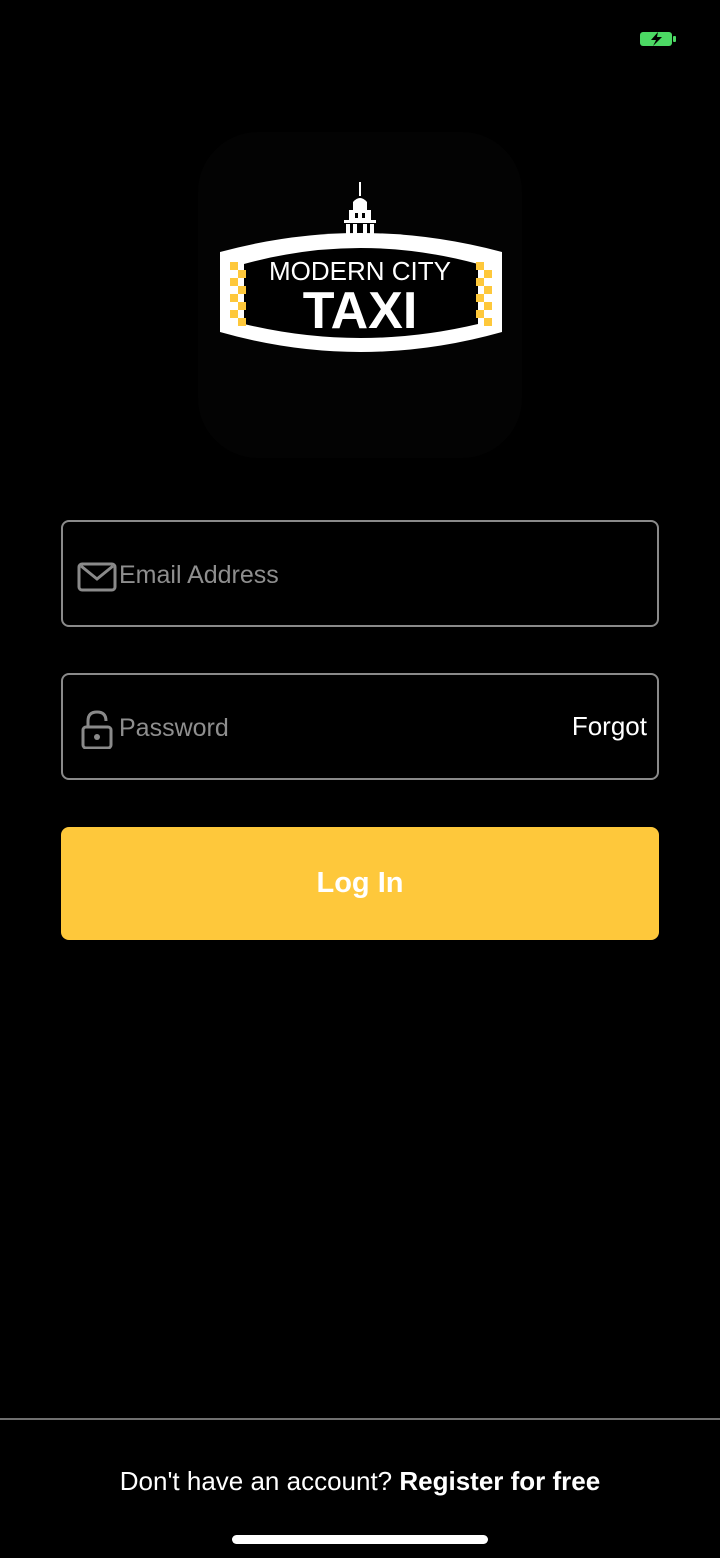  Describe the element at coordinates (361, 267) in the screenshot. I see `modern-city-taxi-logo: MODERN CITY TAXI` at that location.